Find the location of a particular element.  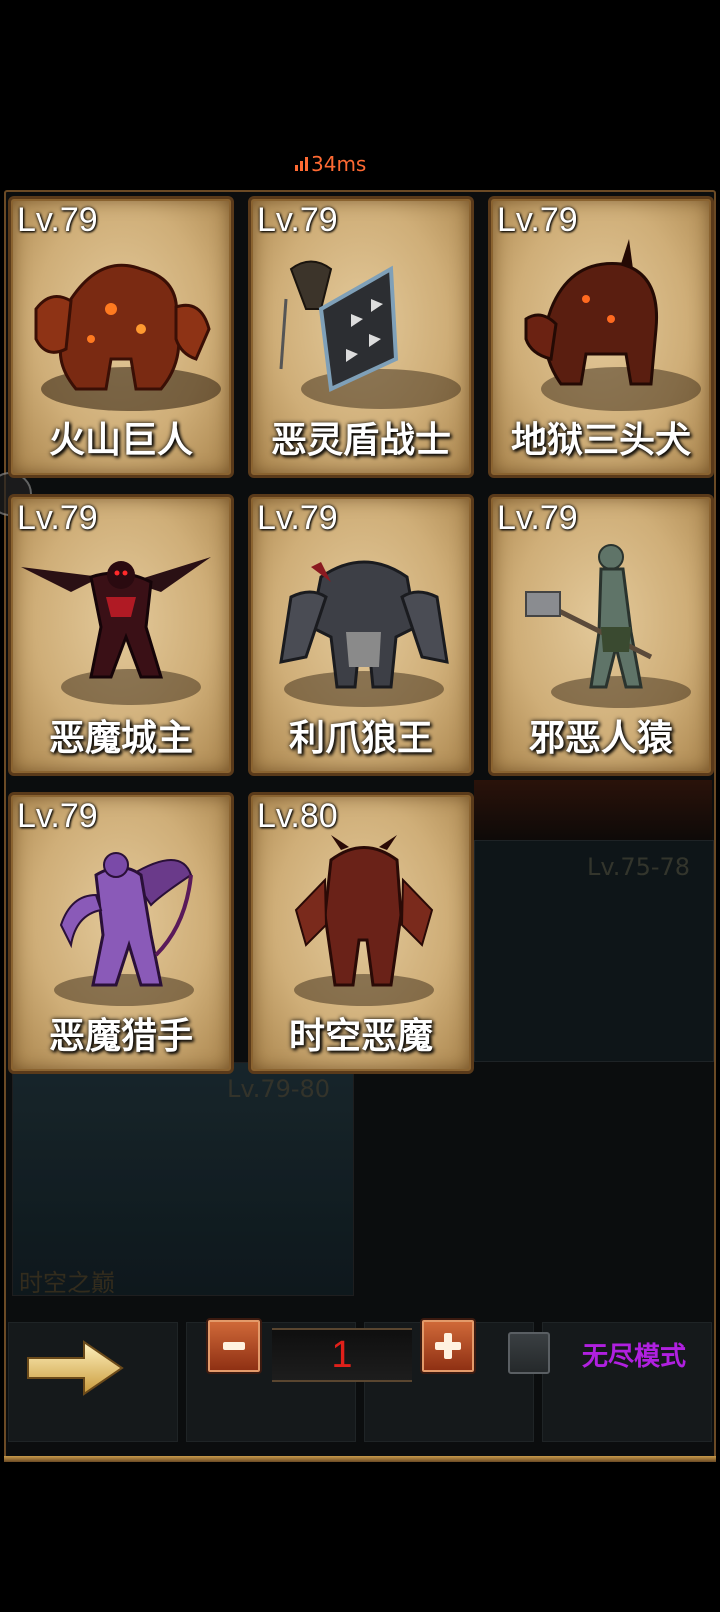

volcano-giant-icon is located at coordinates (127, 337).